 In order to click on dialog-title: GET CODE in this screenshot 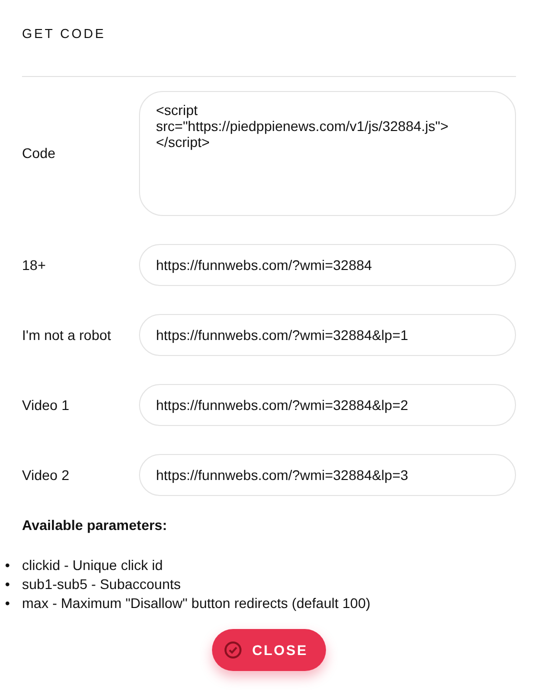, I will do `click(64, 34)`.